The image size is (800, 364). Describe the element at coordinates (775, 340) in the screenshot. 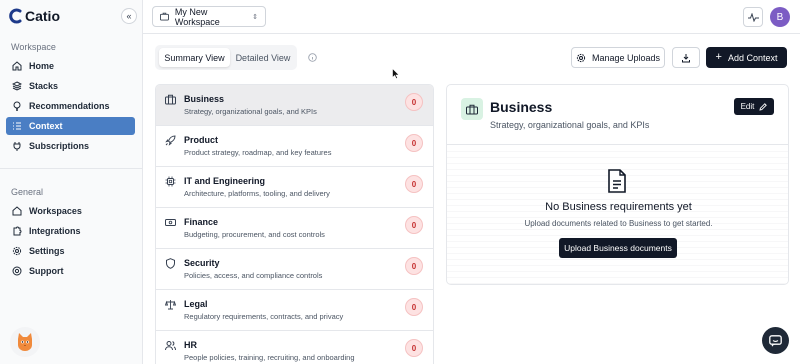

I see `chat-support-button` at that location.